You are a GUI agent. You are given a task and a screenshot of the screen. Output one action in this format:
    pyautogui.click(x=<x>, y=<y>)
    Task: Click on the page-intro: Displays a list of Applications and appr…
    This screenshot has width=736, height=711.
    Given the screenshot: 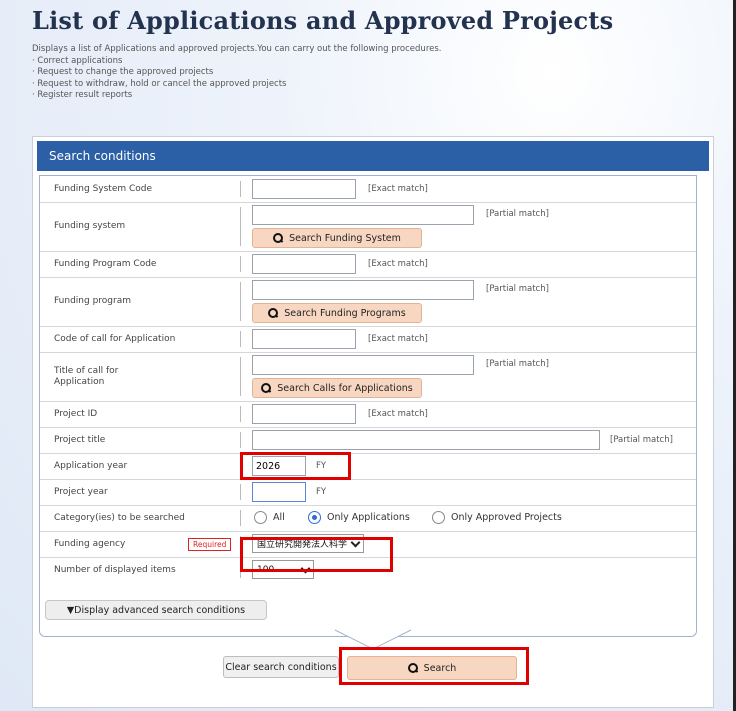 What is the action you would take?
    pyautogui.click(x=237, y=73)
    